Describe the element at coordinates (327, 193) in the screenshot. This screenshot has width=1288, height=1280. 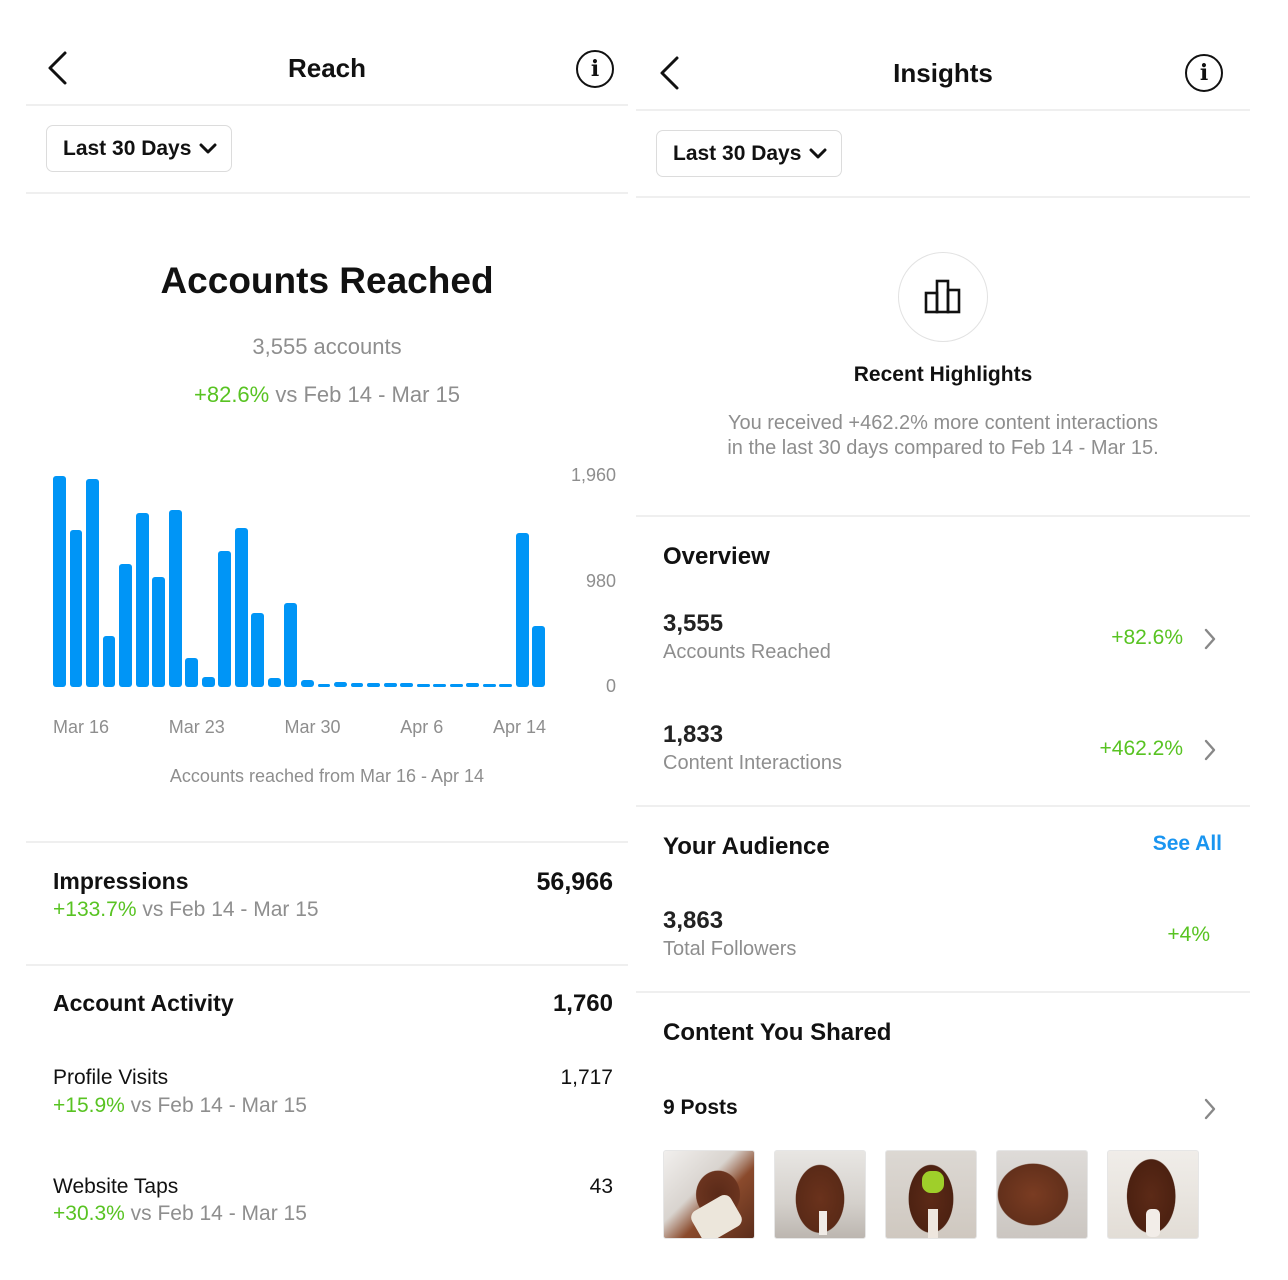
I see `filter-divider` at that location.